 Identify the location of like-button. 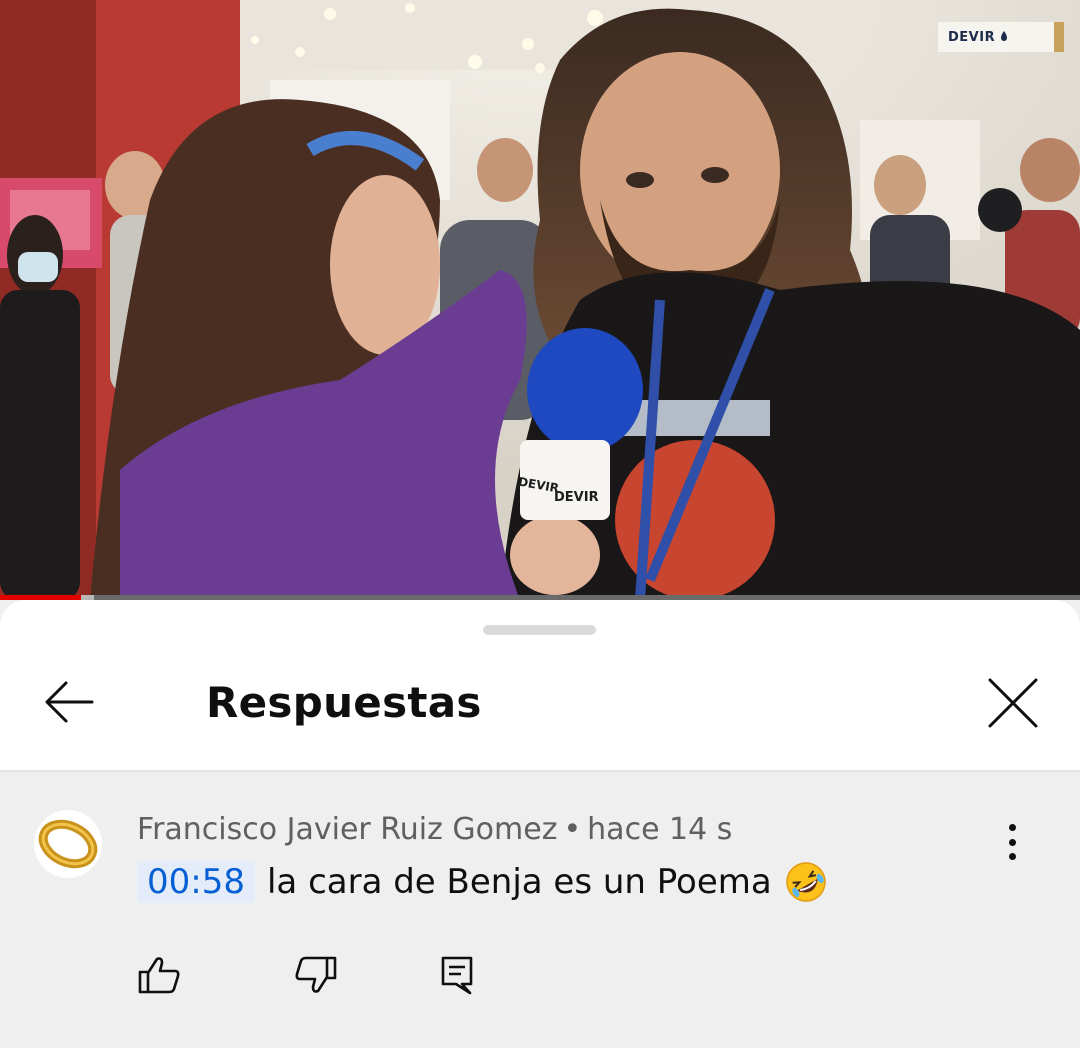
(159, 975).